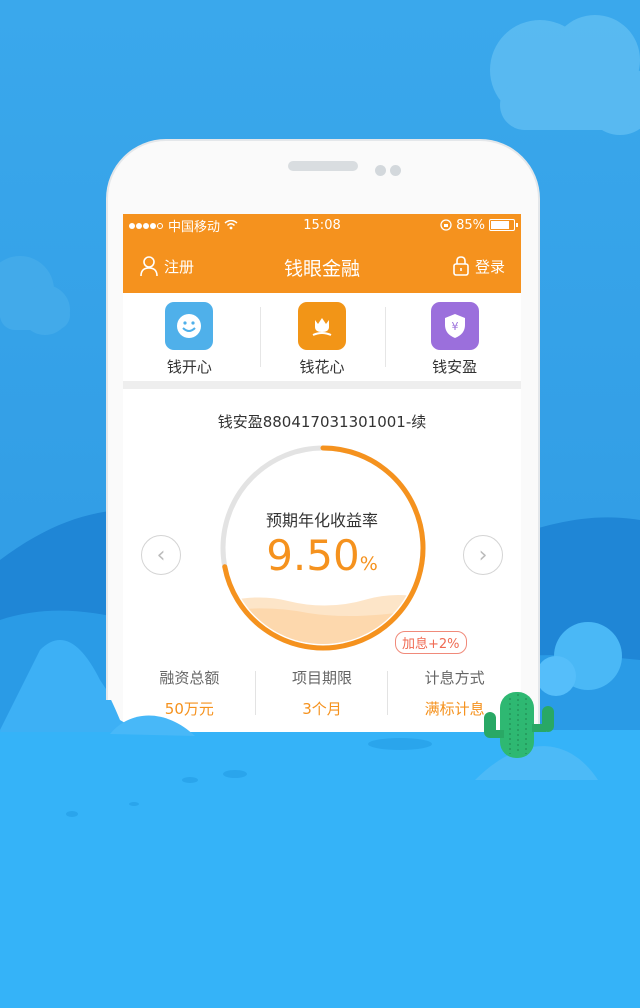 The image size is (640, 1008). Describe the element at coordinates (368, 564) in the screenshot. I see `rate-unit: %` at that location.